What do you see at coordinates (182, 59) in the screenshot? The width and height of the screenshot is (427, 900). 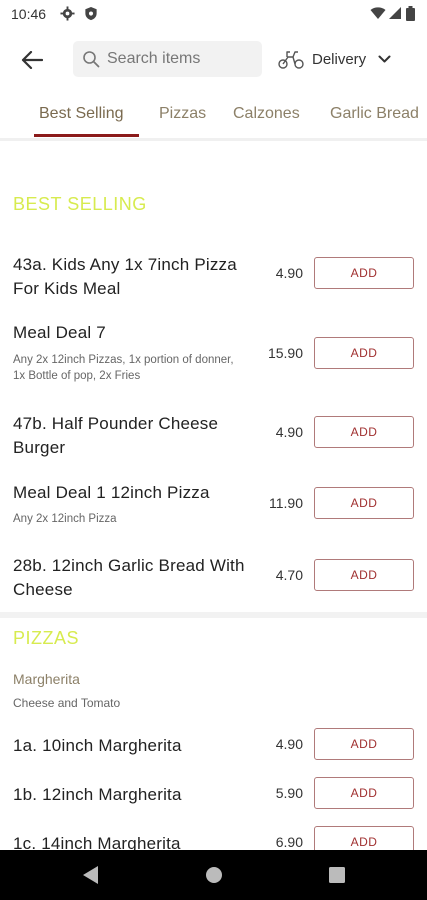 I see `search-input` at bounding box center [182, 59].